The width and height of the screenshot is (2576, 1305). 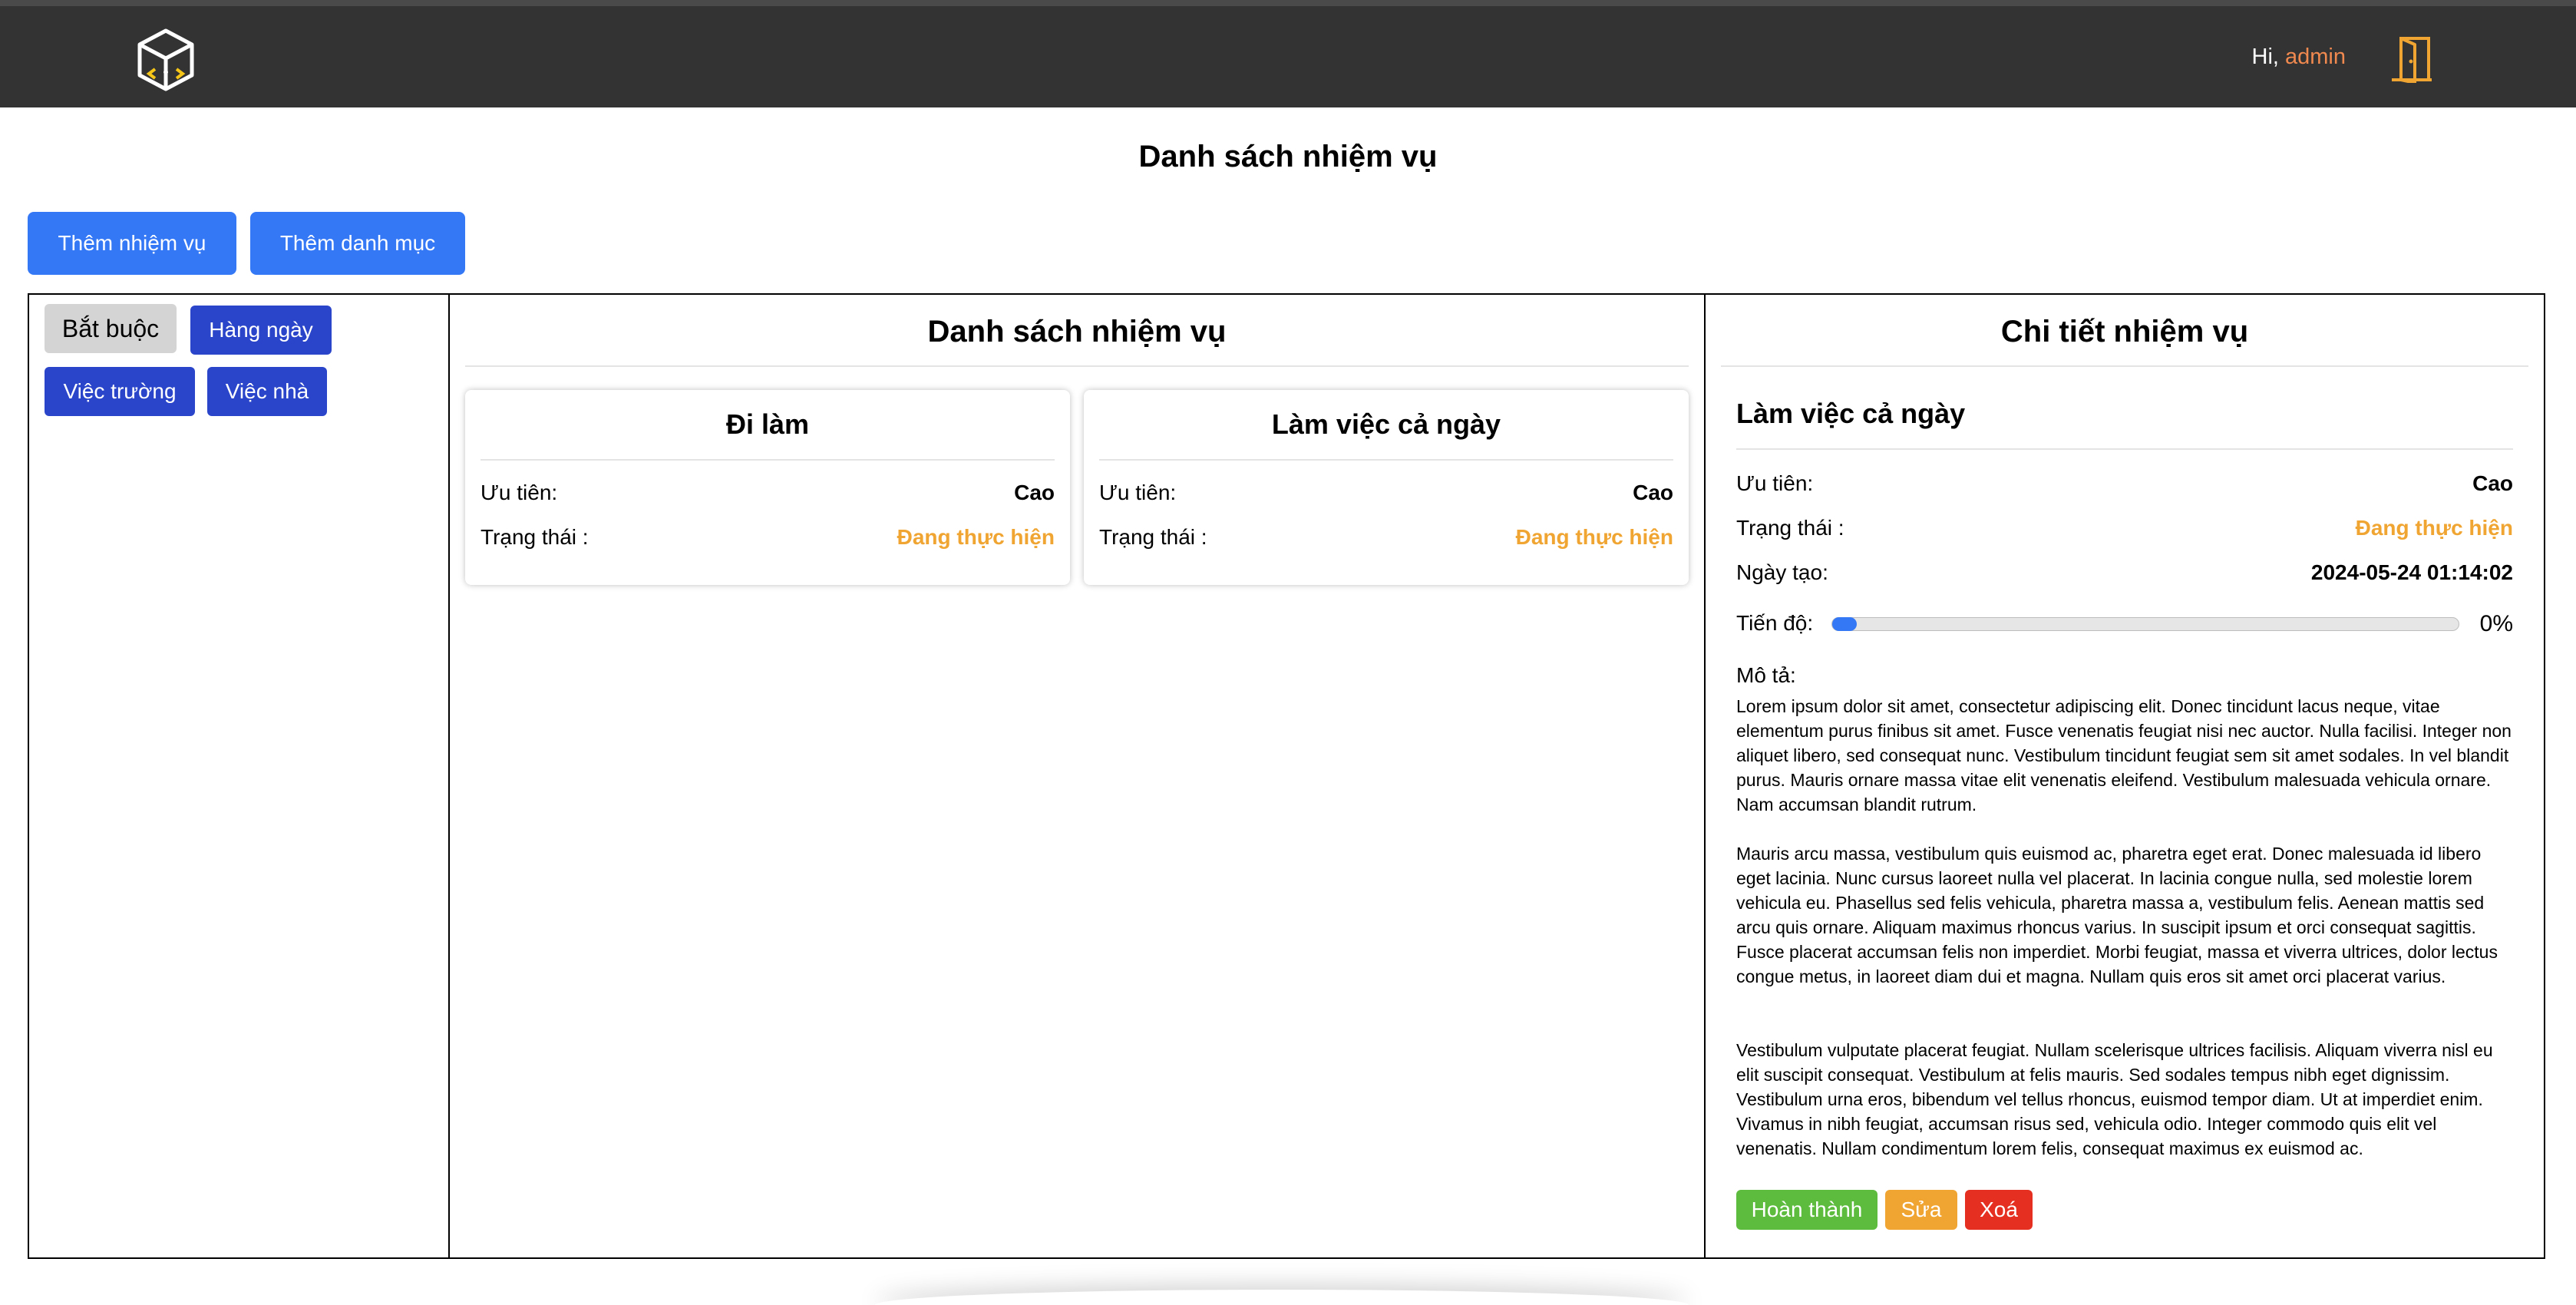 What do you see at coordinates (1077, 332) in the screenshot?
I see `task-list-title: Danh sách nhiệm vụ` at bounding box center [1077, 332].